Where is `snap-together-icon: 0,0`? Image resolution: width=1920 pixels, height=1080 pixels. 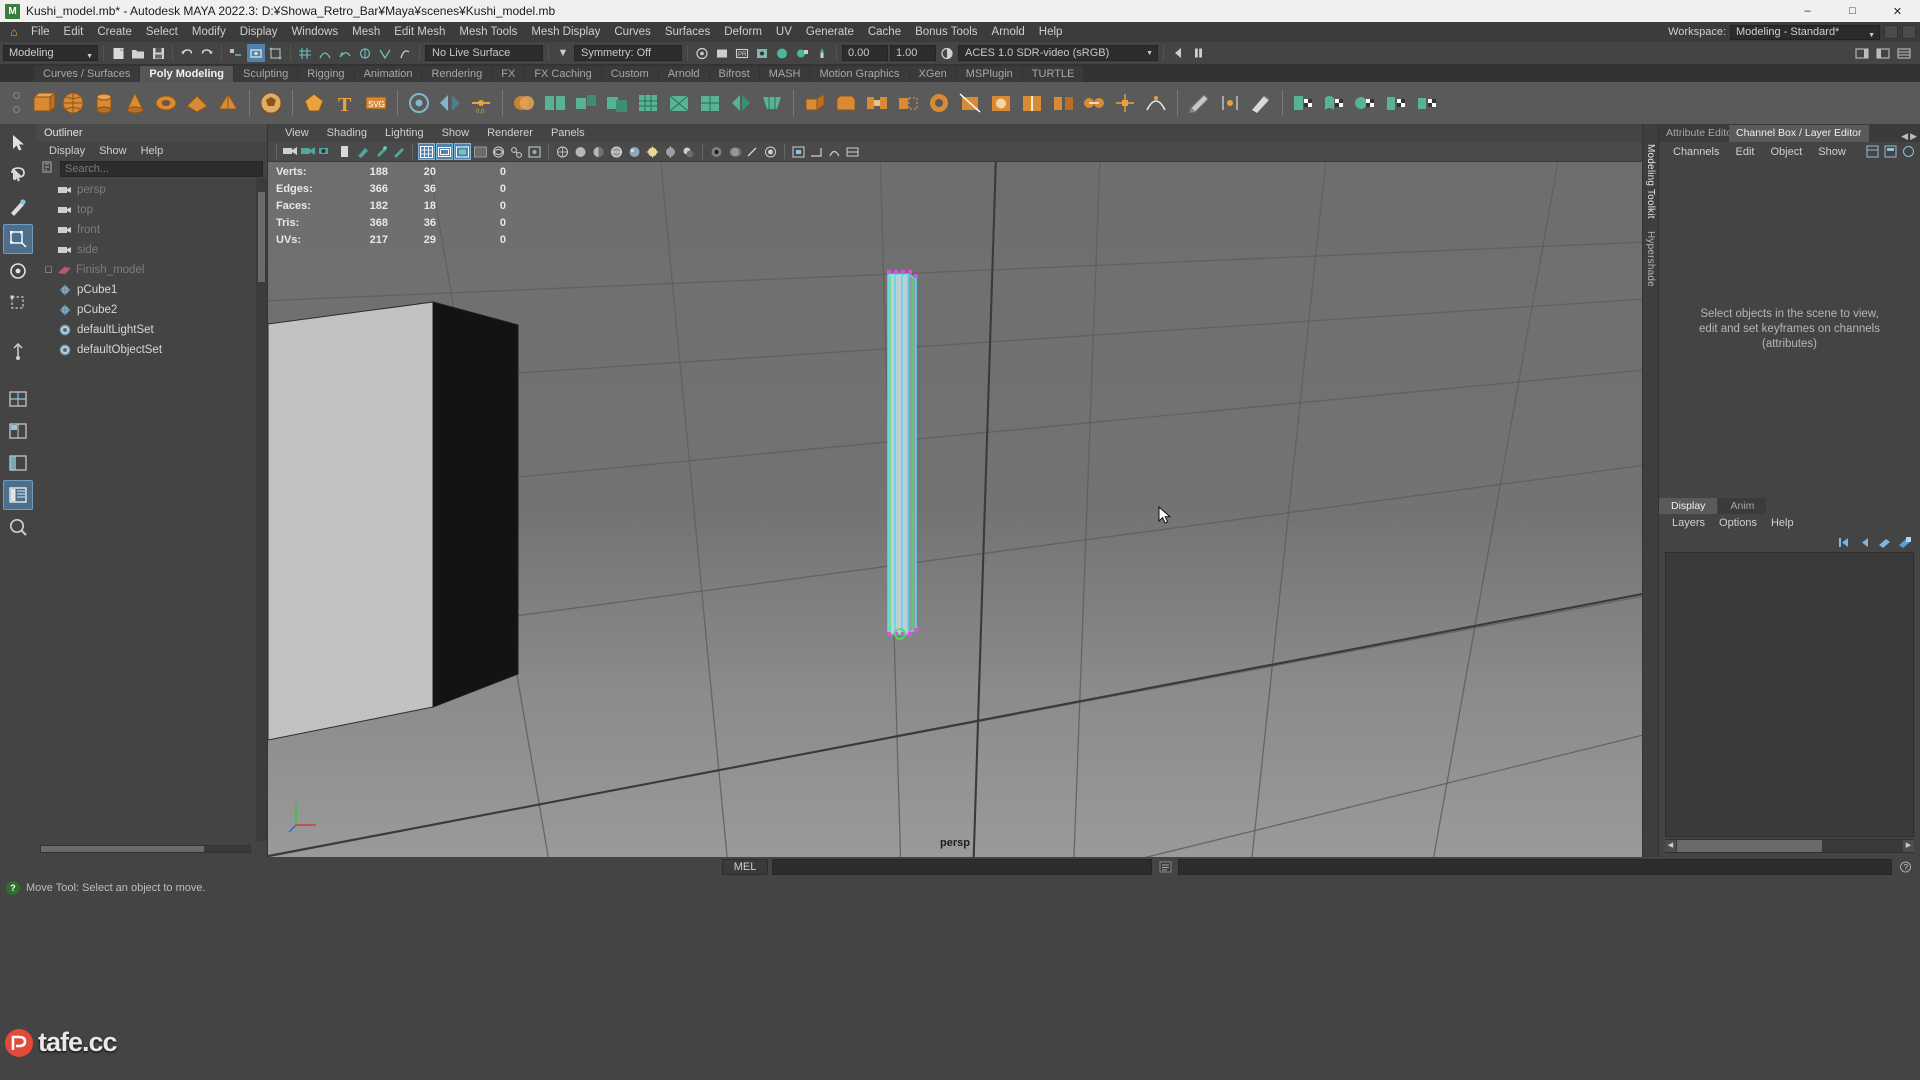
snap-together-icon: 0,0 is located at coordinates (481, 103).